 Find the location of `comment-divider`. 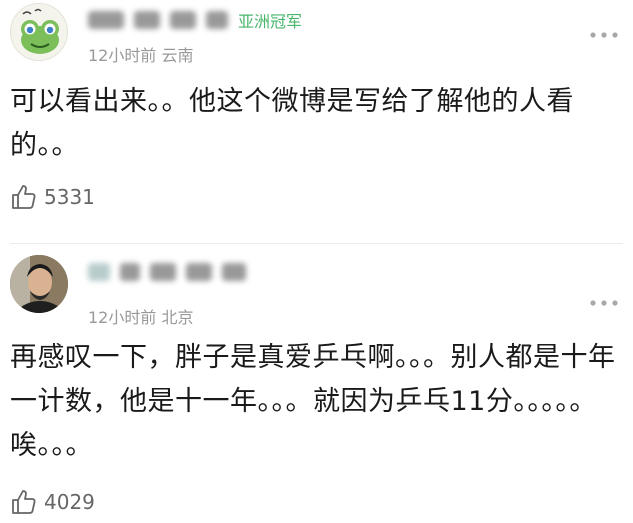

comment-divider is located at coordinates (316, 243).